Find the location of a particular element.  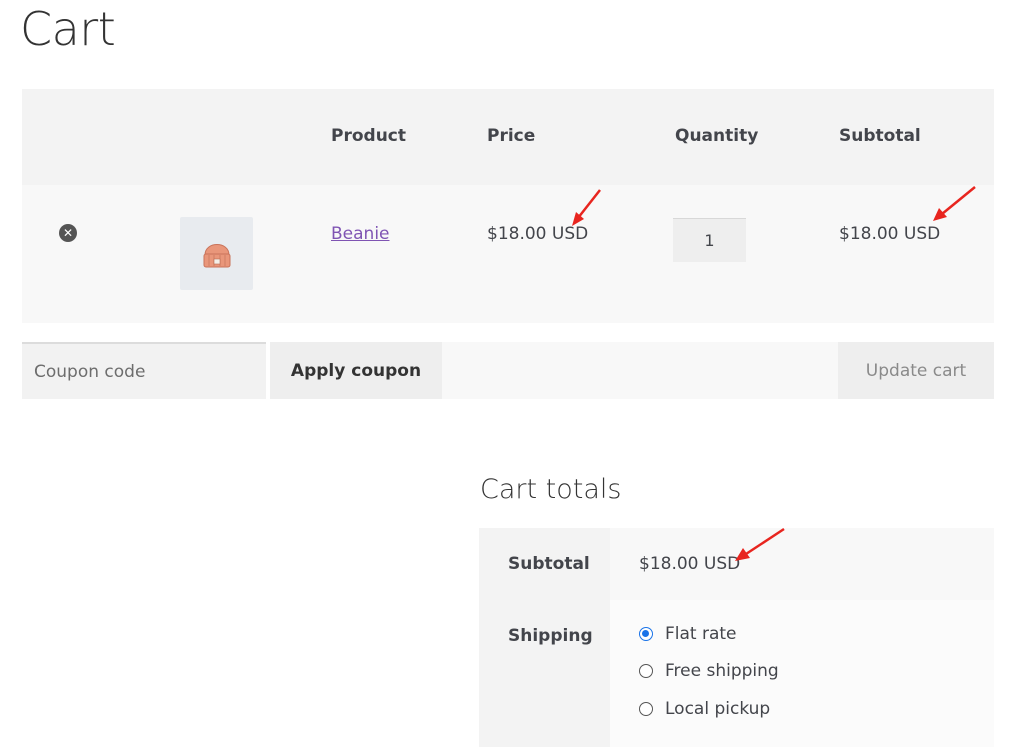

shipping-option-label: Free shipping is located at coordinates (722, 671).